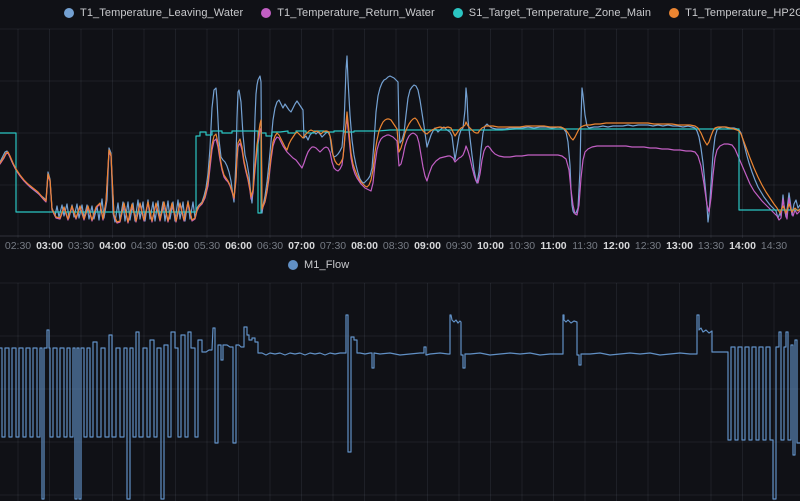  I want to click on x-axis-label: 12:30, so click(648, 246).